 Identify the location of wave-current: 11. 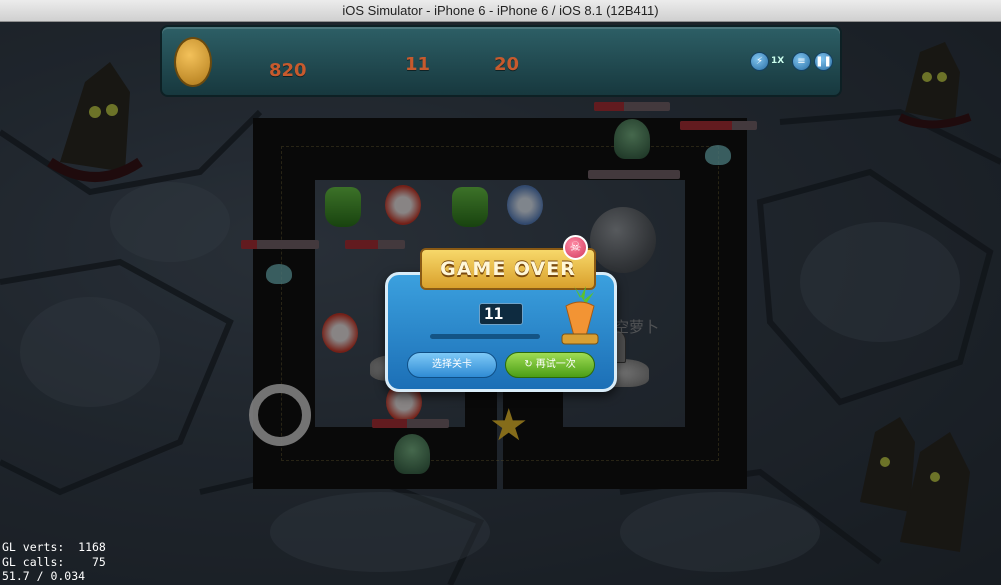
(418, 64).